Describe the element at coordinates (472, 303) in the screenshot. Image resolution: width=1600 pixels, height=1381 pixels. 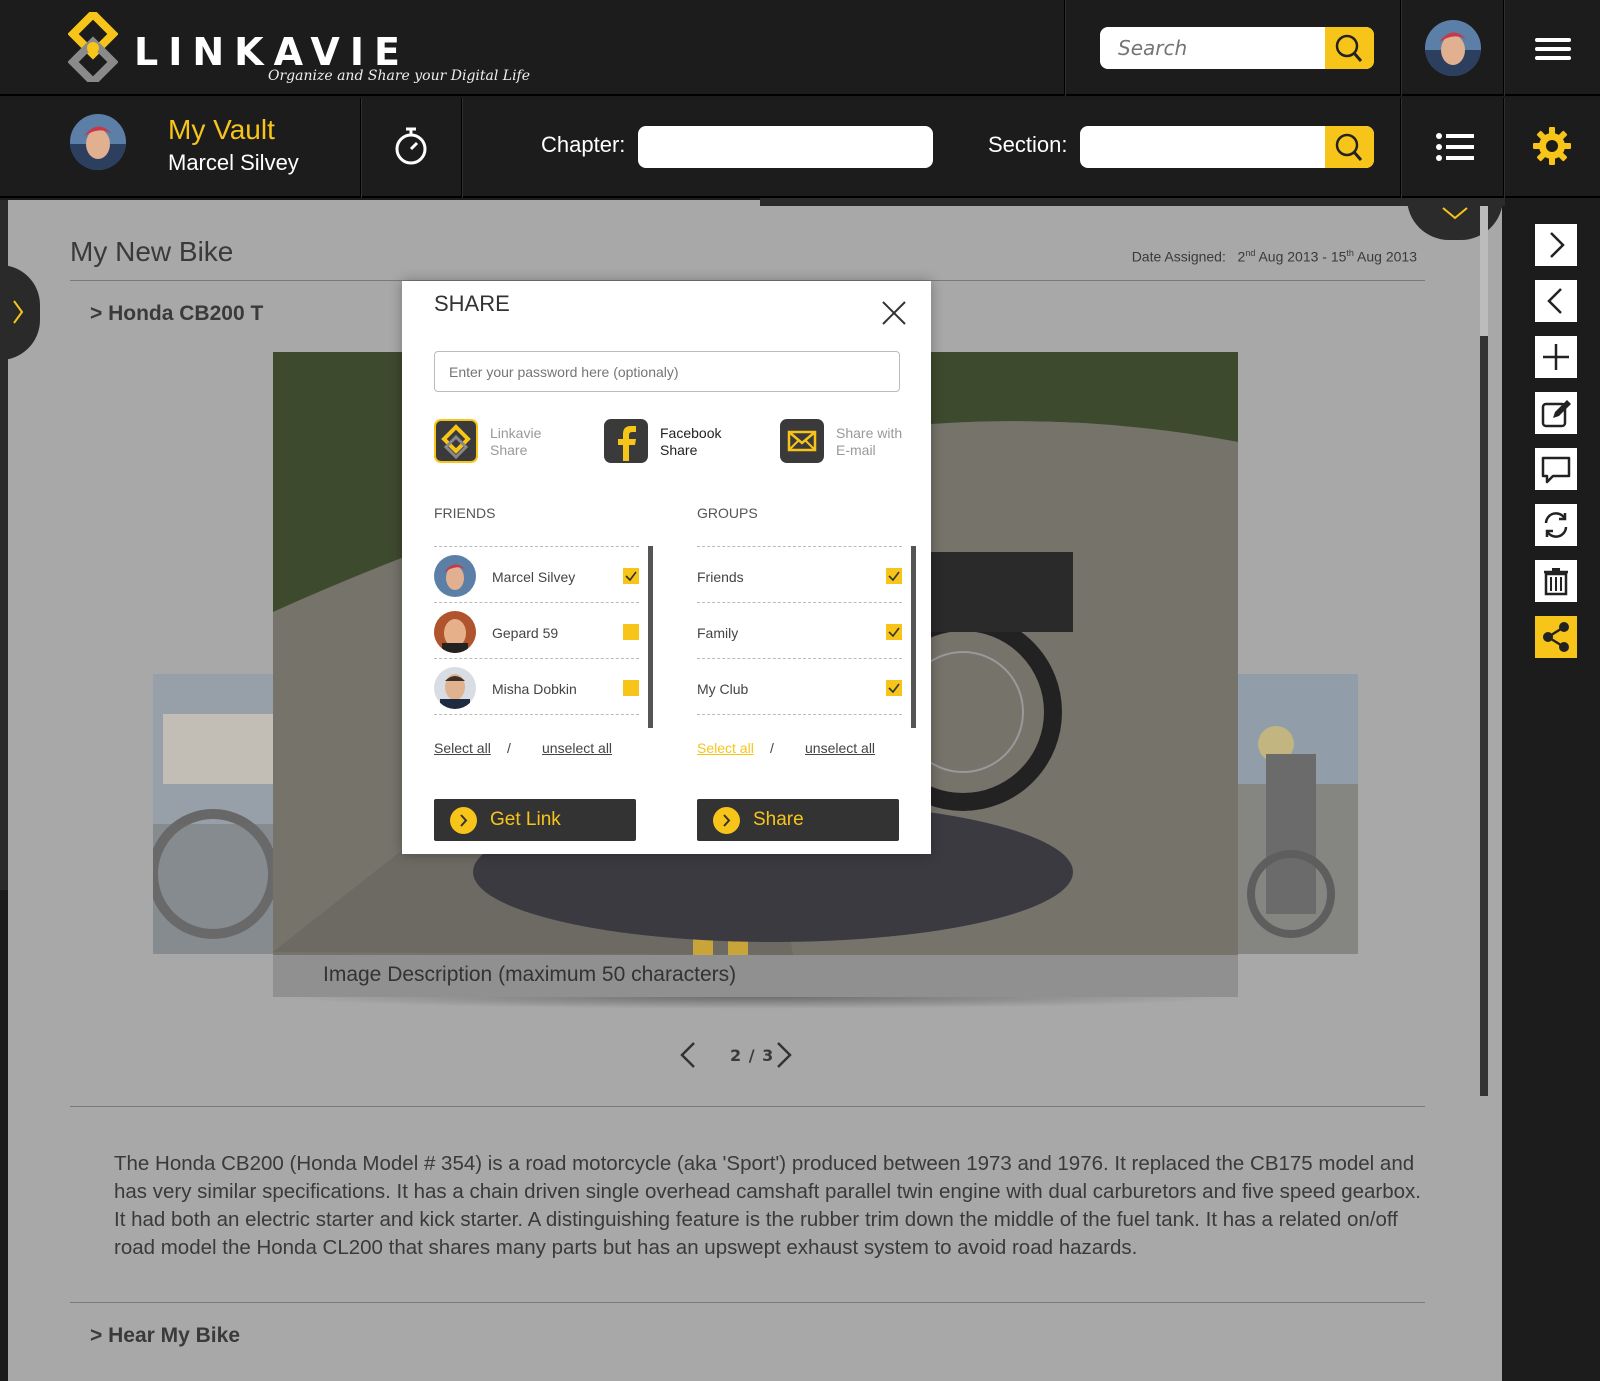
I see `dialog-title: SHARE` at that location.